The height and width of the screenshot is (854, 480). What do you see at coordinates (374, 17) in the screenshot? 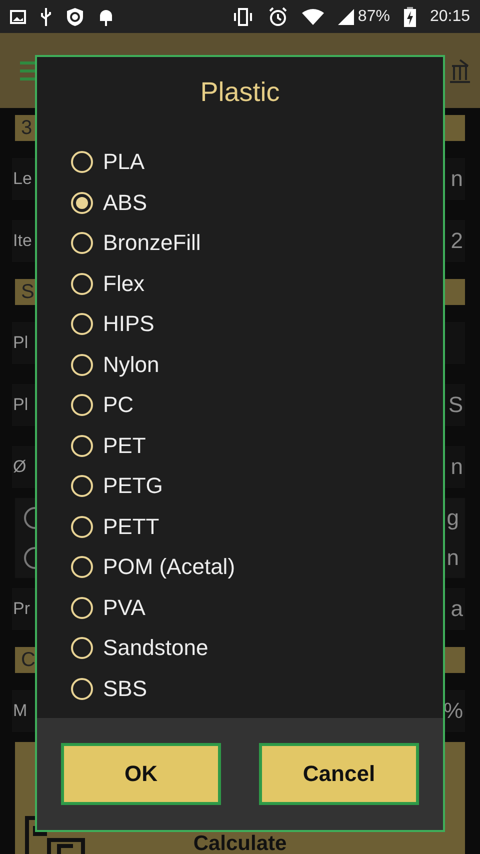
I see `battery-percent: 87%` at bounding box center [374, 17].